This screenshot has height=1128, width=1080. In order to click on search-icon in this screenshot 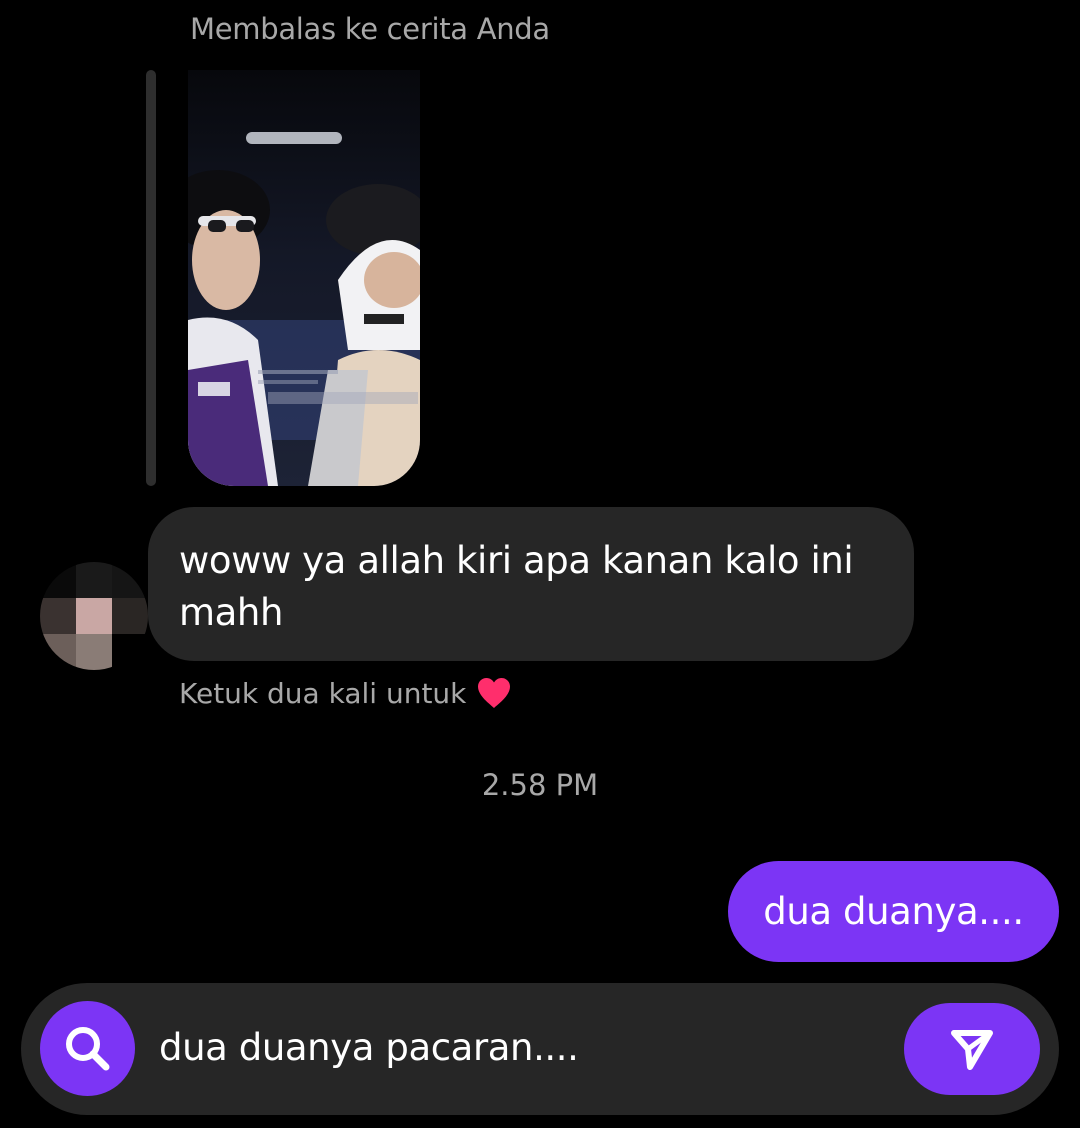, I will do `click(87, 1048)`.